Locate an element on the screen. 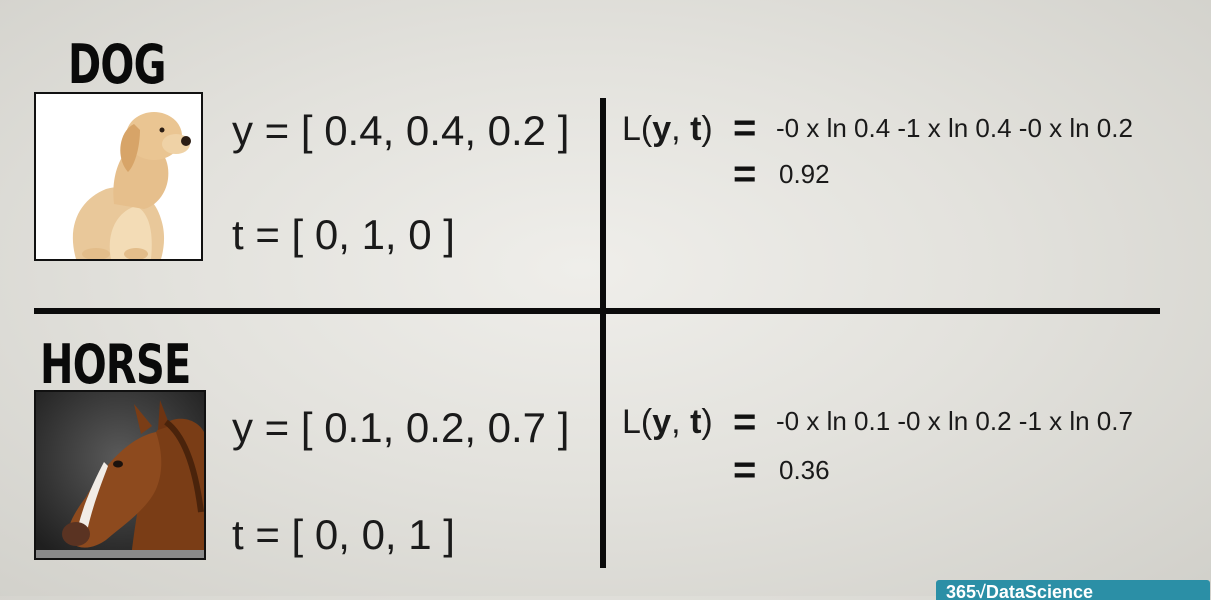 The width and height of the screenshot is (1211, 600). horse-photo is located at coordinates (120, 475).